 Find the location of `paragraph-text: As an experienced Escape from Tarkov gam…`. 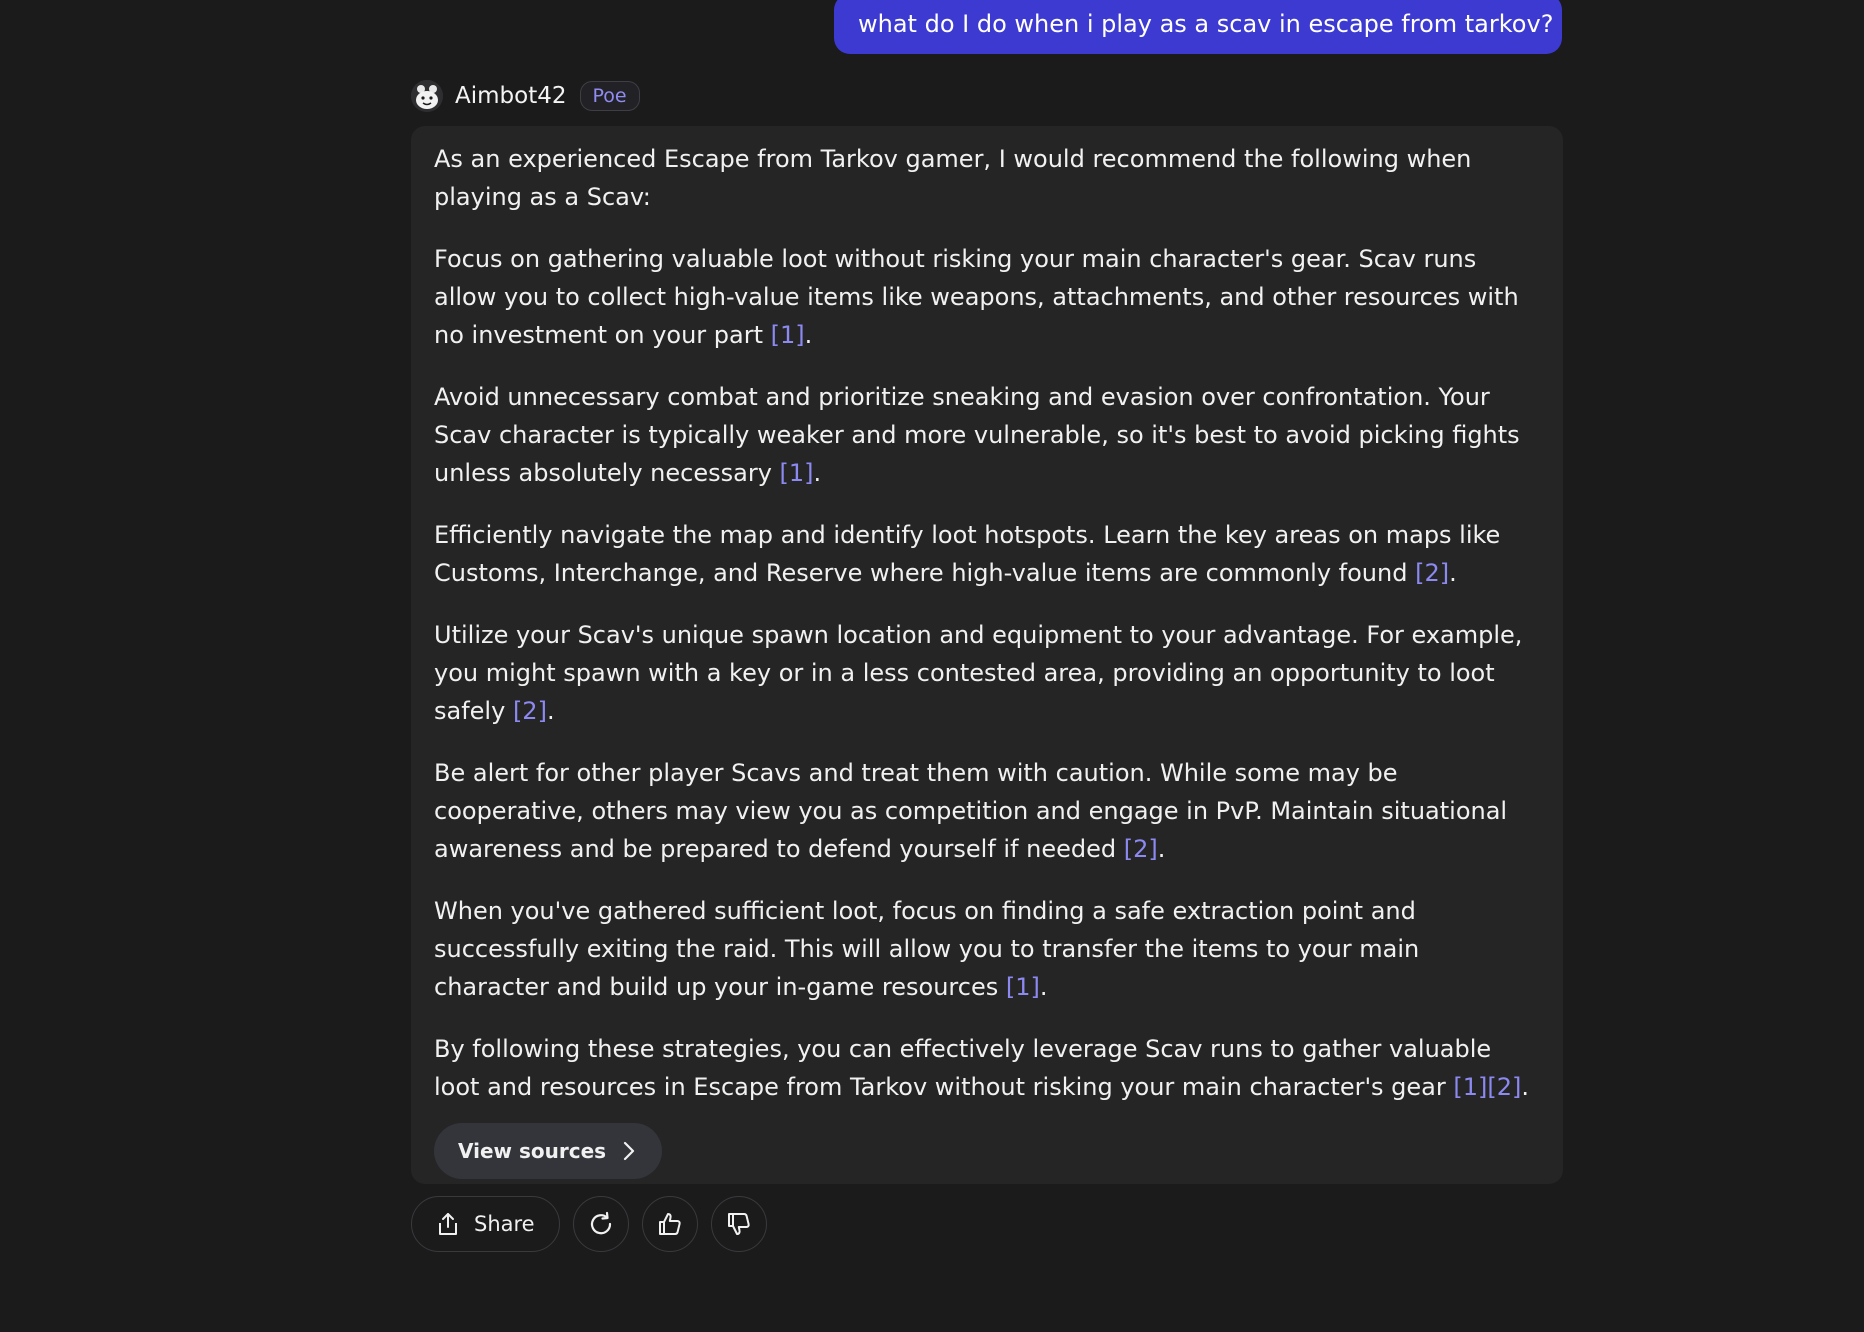

paragraph-text: As an experienced Escape from Tarkov gam… is located at coordinates (953, 178).